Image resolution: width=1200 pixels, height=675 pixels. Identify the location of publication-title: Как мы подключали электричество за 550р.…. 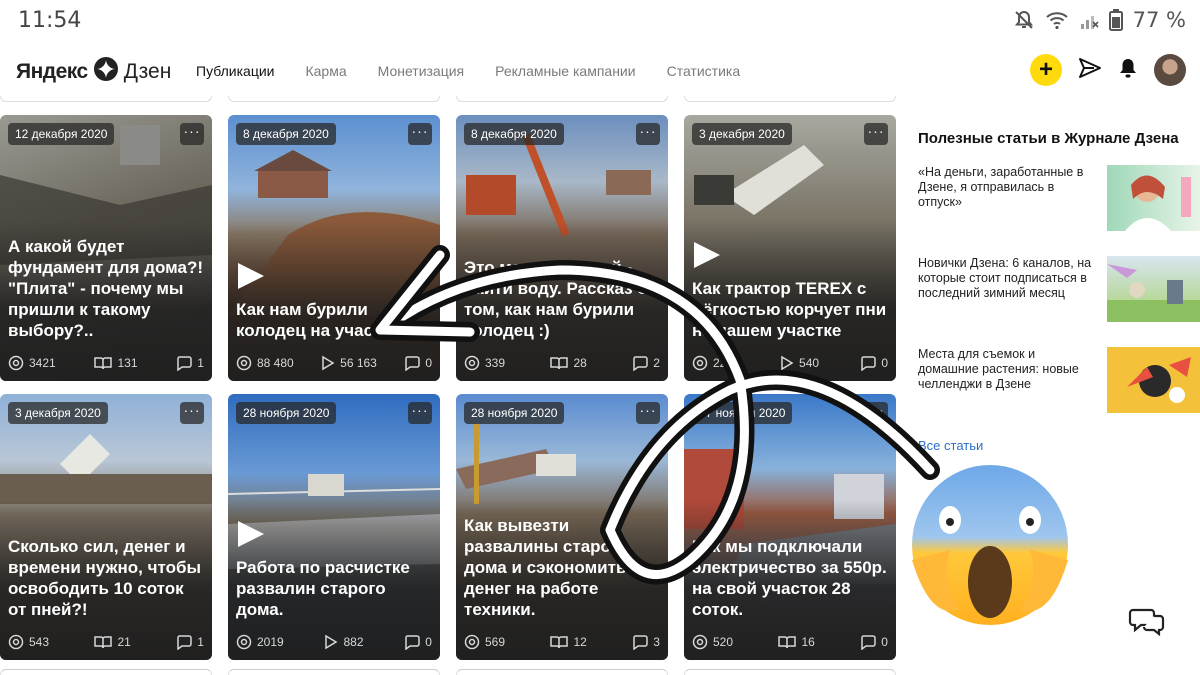
(790, 578).